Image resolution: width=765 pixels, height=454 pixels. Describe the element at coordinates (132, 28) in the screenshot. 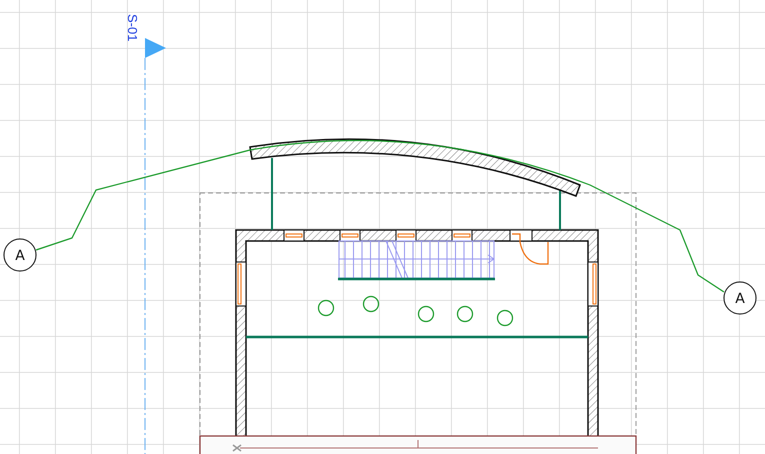

I see `section-label: S-01` at that location.